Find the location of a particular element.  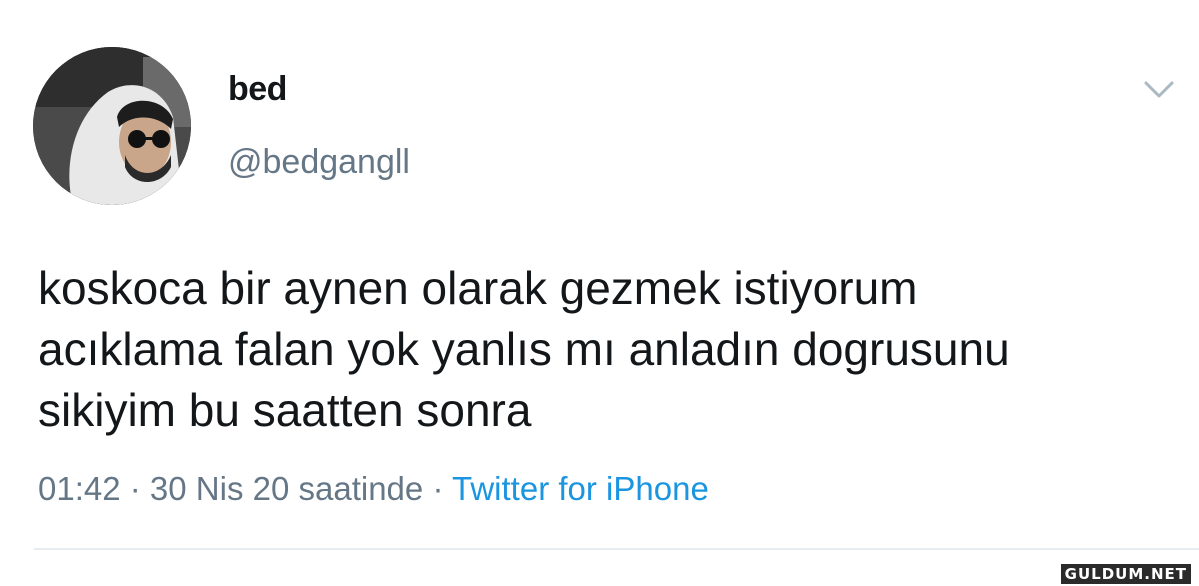

tweet-date: 30 Nis 20 saatinde is located at coordinates (286, 488).